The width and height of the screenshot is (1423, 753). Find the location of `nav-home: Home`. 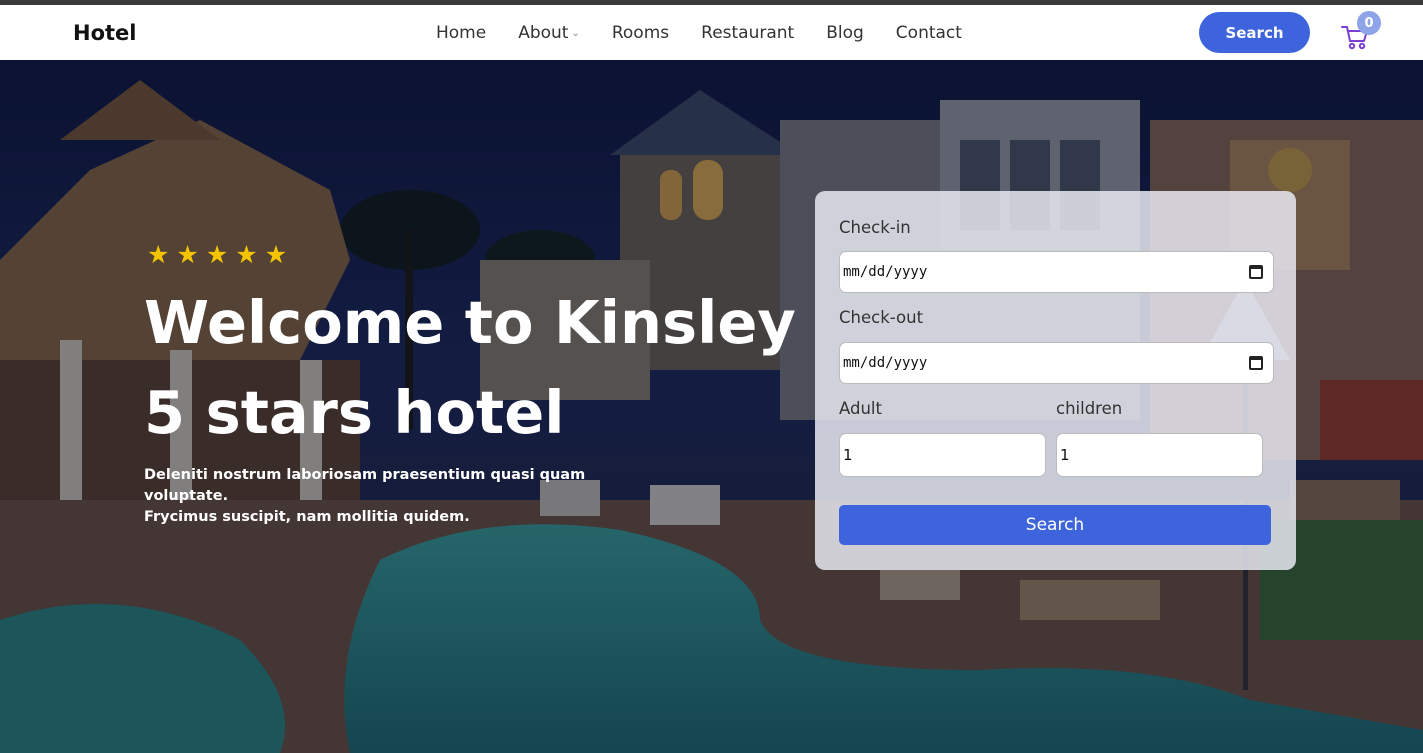

nav-home: Home is located at coordinates (461, 33).